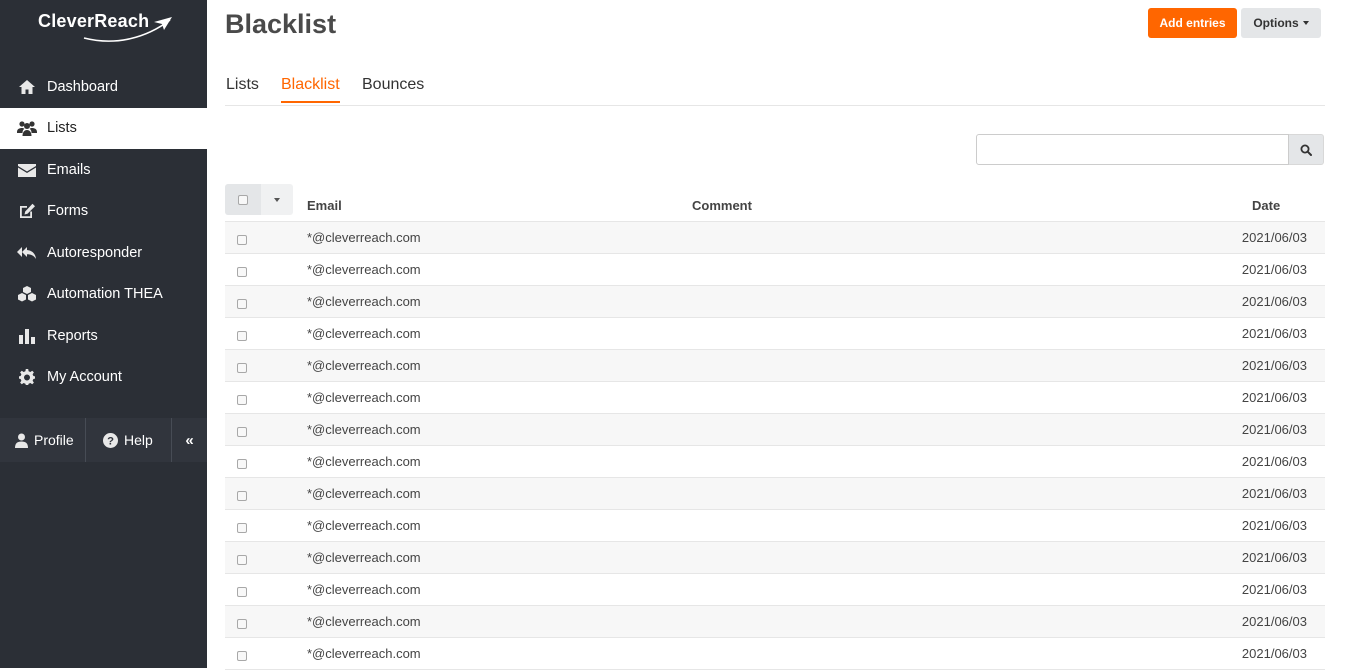 The height and width of the screenshot is (670, 1363). What do you see at coordinates (69, 169) in the screenshot?
I see `nav-label-emails: Emails` at bounding box center [69, 169].